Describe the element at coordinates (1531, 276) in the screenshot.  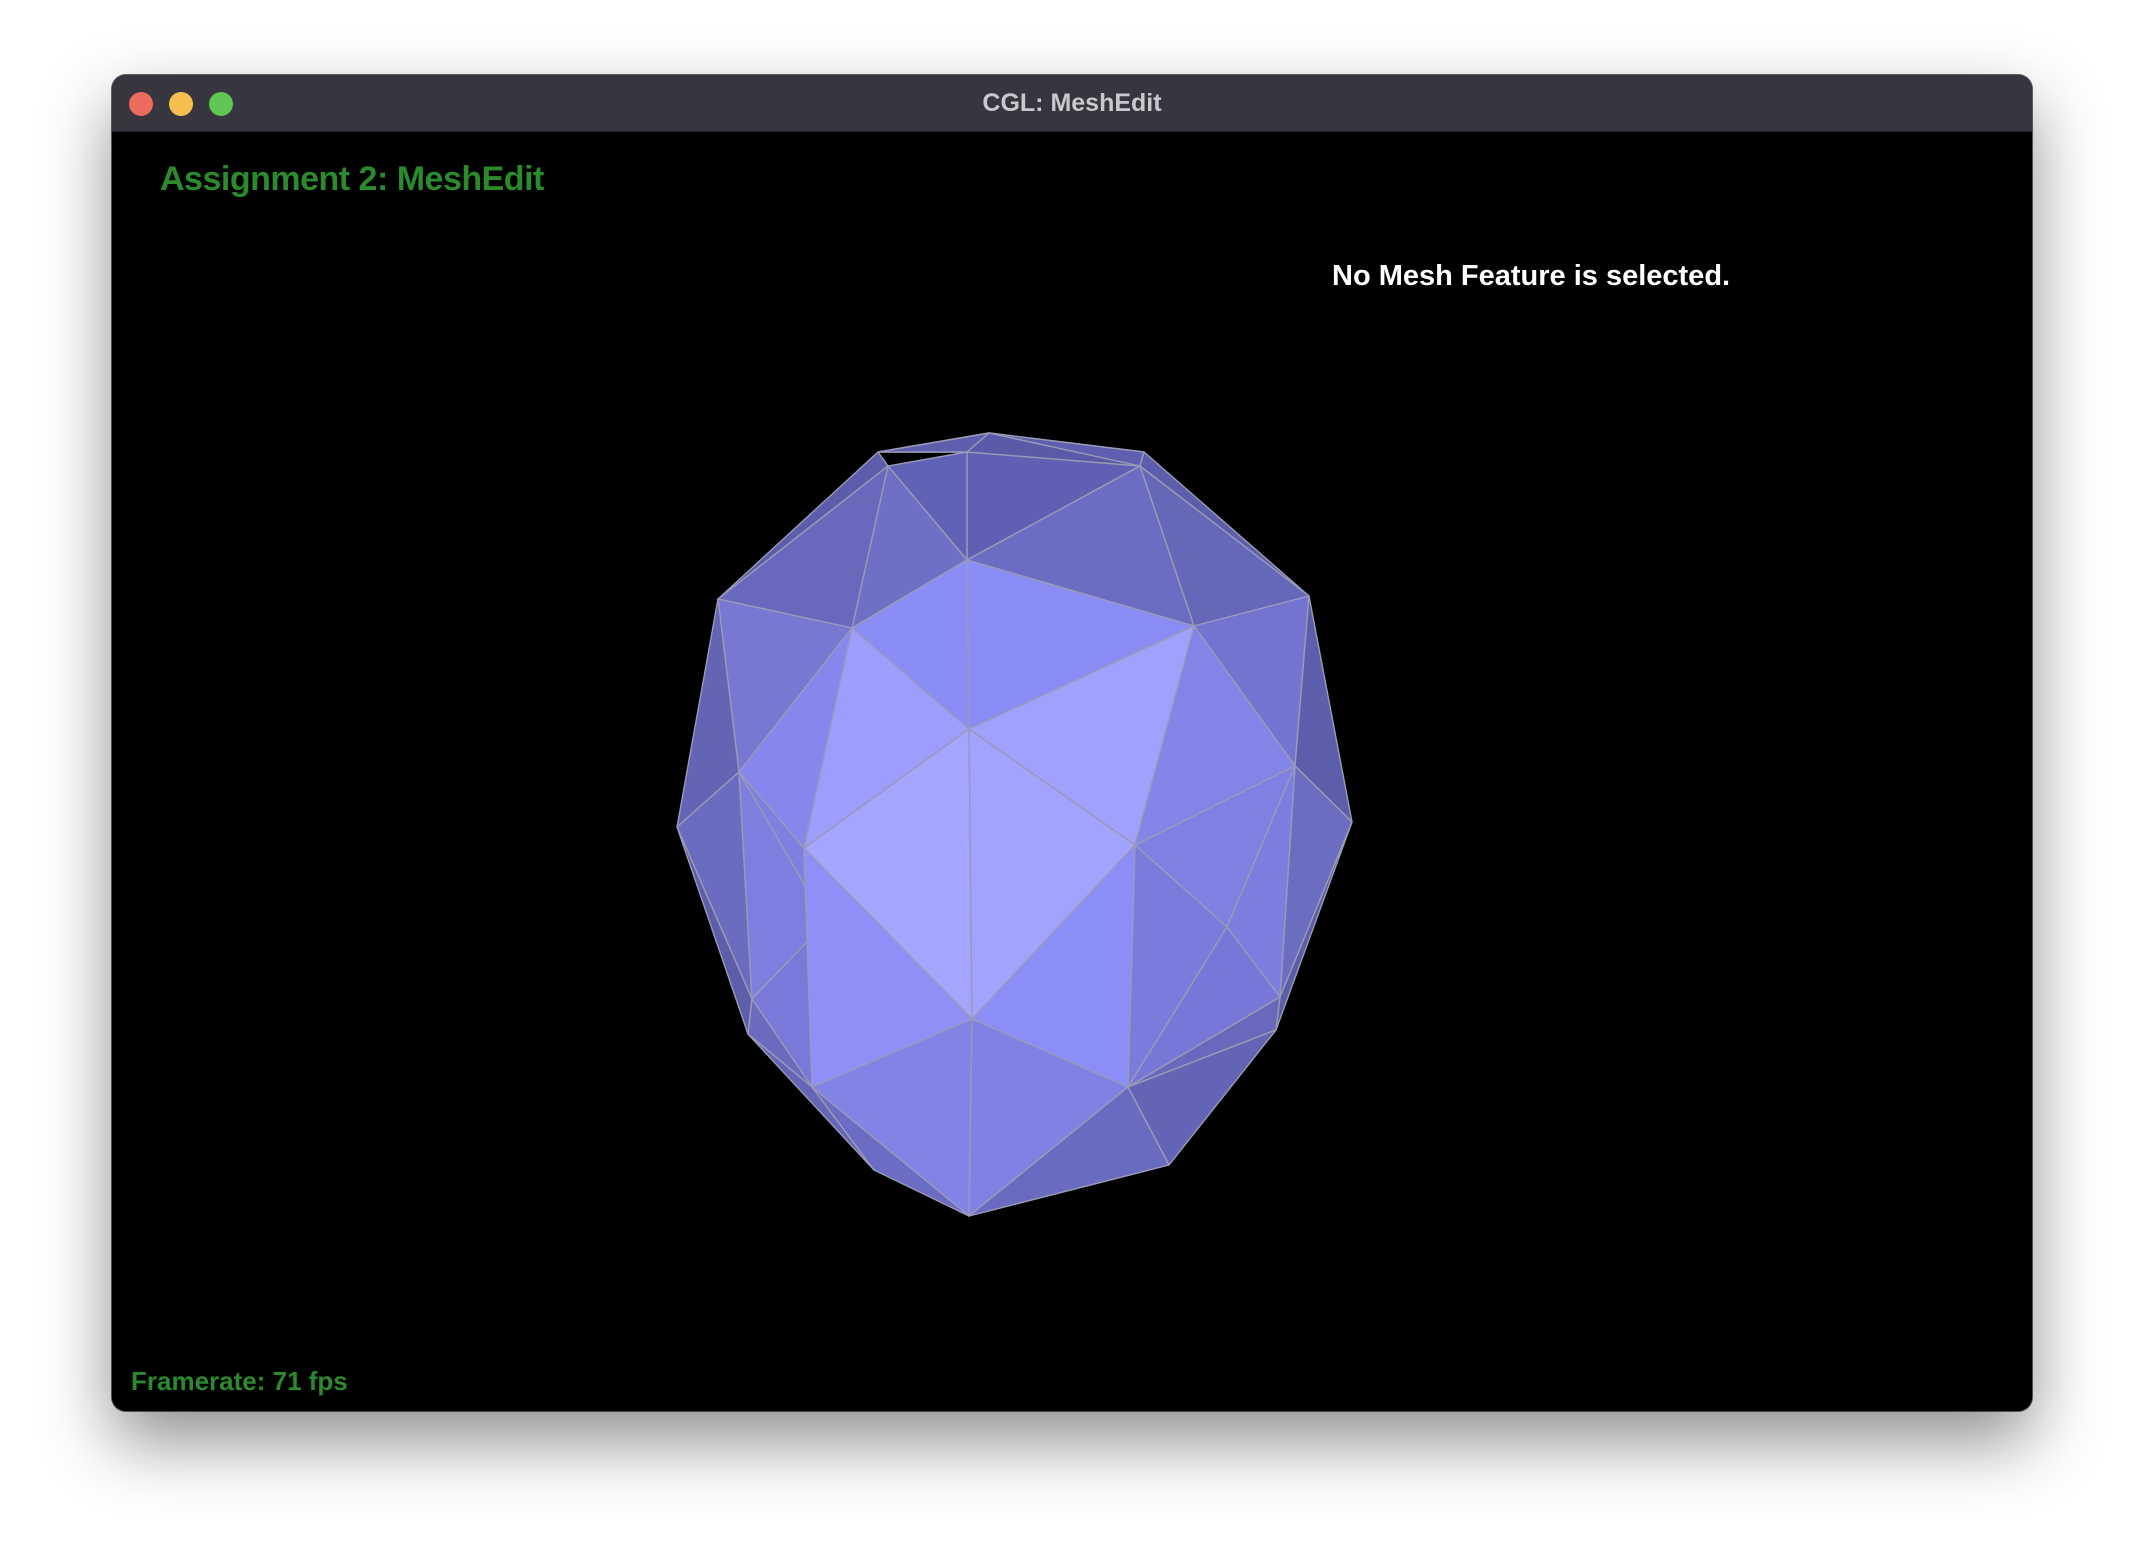
I see `selection-status-text: No Mesh Feature is selected.` at that location.